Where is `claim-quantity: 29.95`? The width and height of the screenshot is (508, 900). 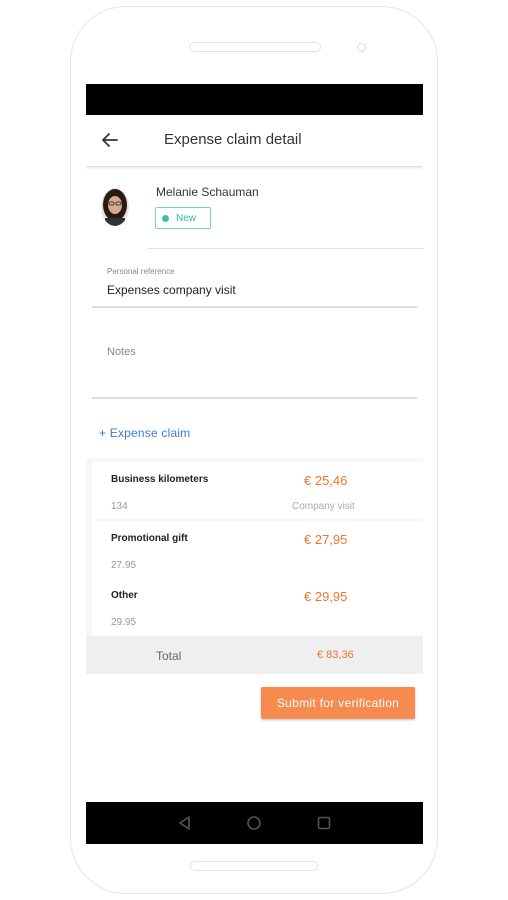 claim-quantity: 29.95 is located at coordinates (124, 622).